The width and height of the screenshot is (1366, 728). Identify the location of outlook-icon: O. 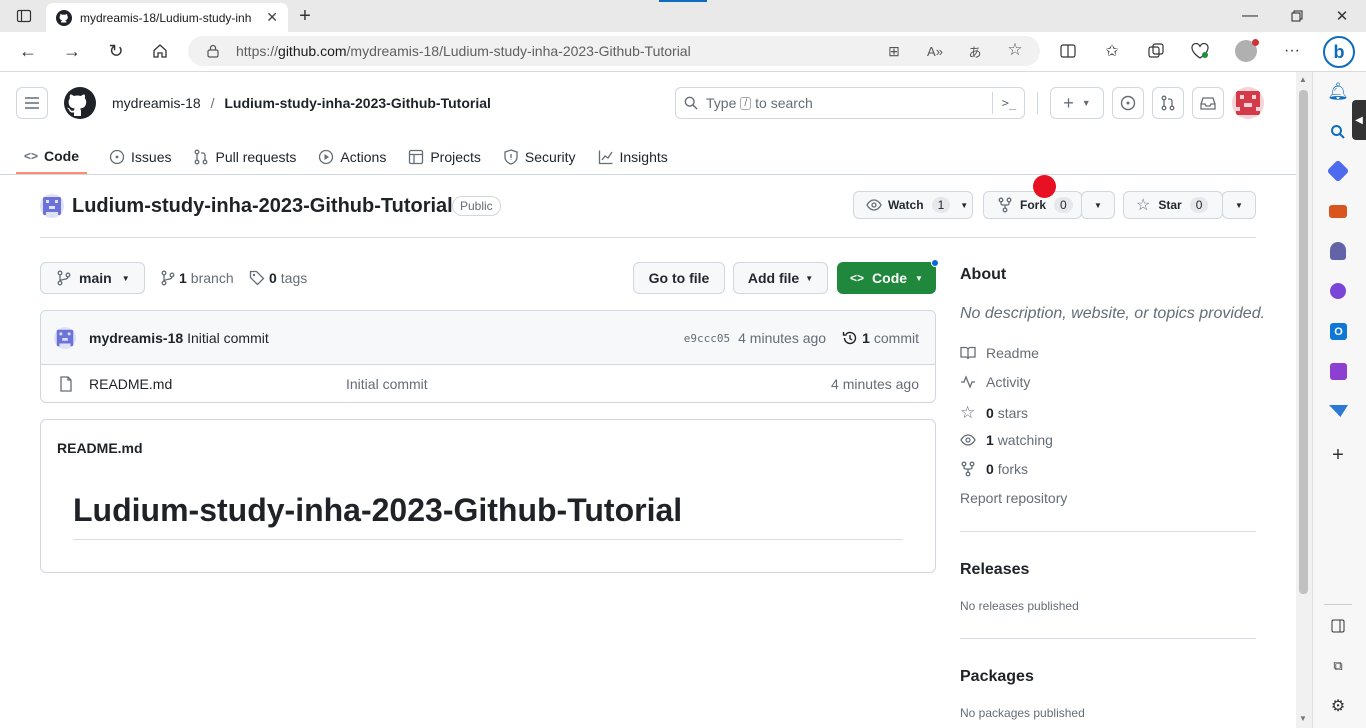
(1338, 331).